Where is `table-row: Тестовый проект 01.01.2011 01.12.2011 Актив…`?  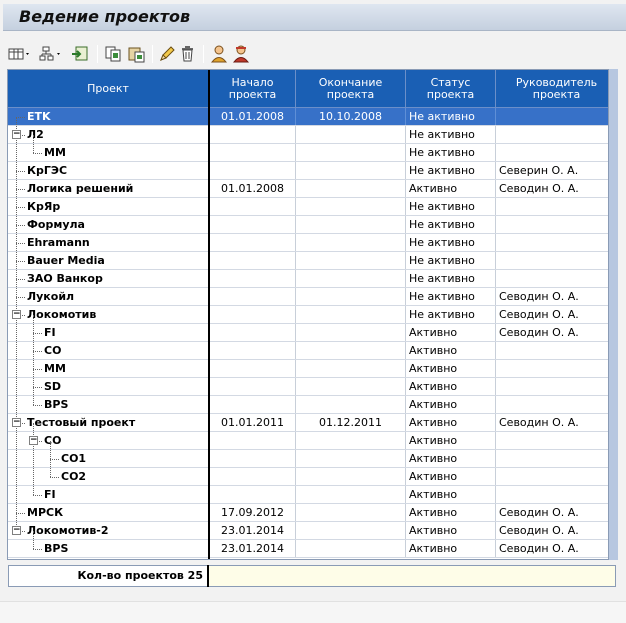 table-row: Тестовый проект 01.01.2011 01.12.2011 Актив… is located at coordinates (311, 423).